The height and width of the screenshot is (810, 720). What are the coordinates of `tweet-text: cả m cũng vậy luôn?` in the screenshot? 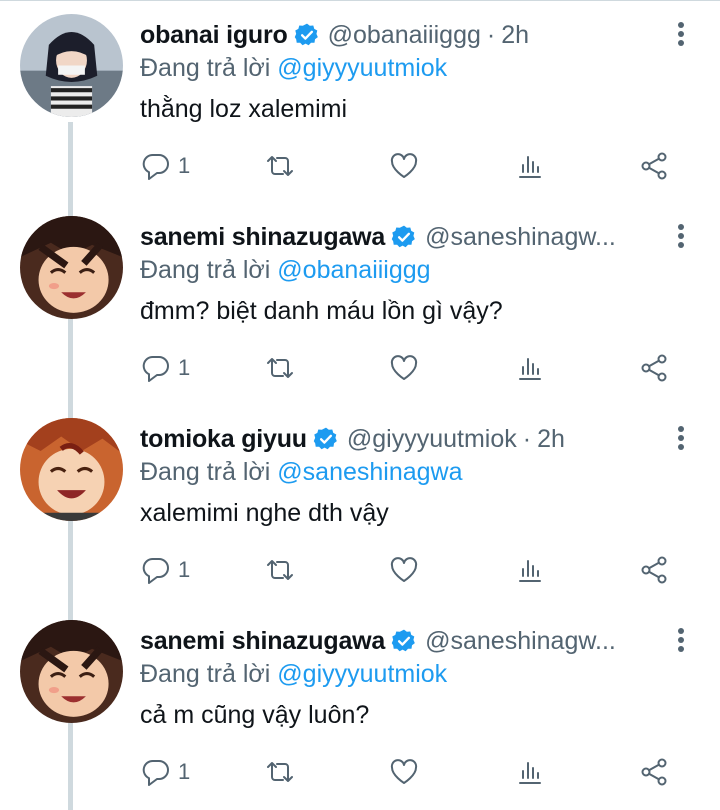 It's located at (255, 715).